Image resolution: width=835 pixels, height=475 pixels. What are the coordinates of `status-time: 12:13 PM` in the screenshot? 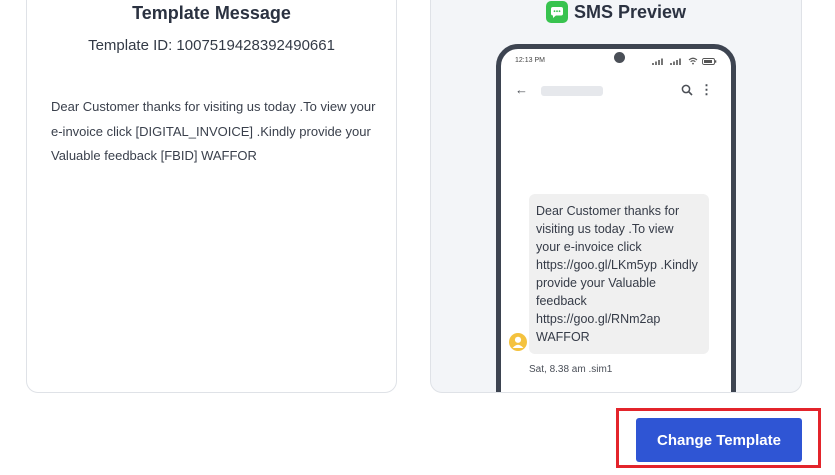 It's located at (530, 60).